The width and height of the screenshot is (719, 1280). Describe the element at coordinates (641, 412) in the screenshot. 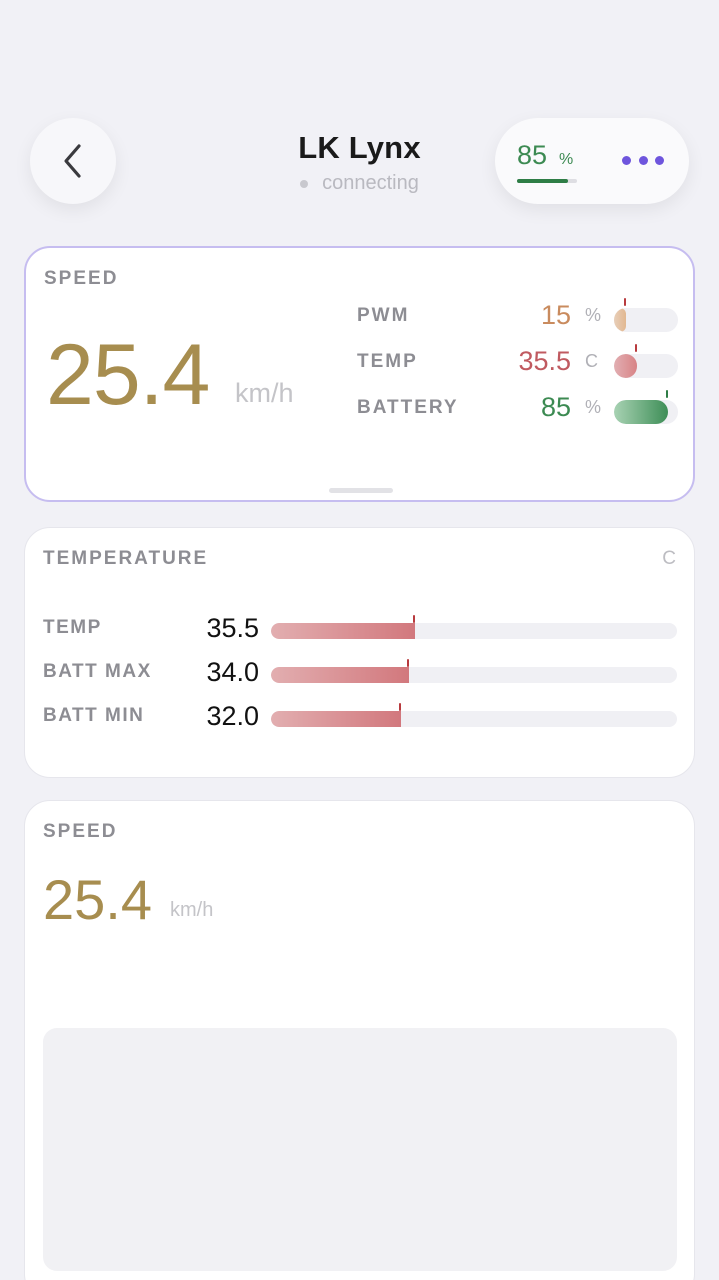

I see `battery-bar-fill` at that location.